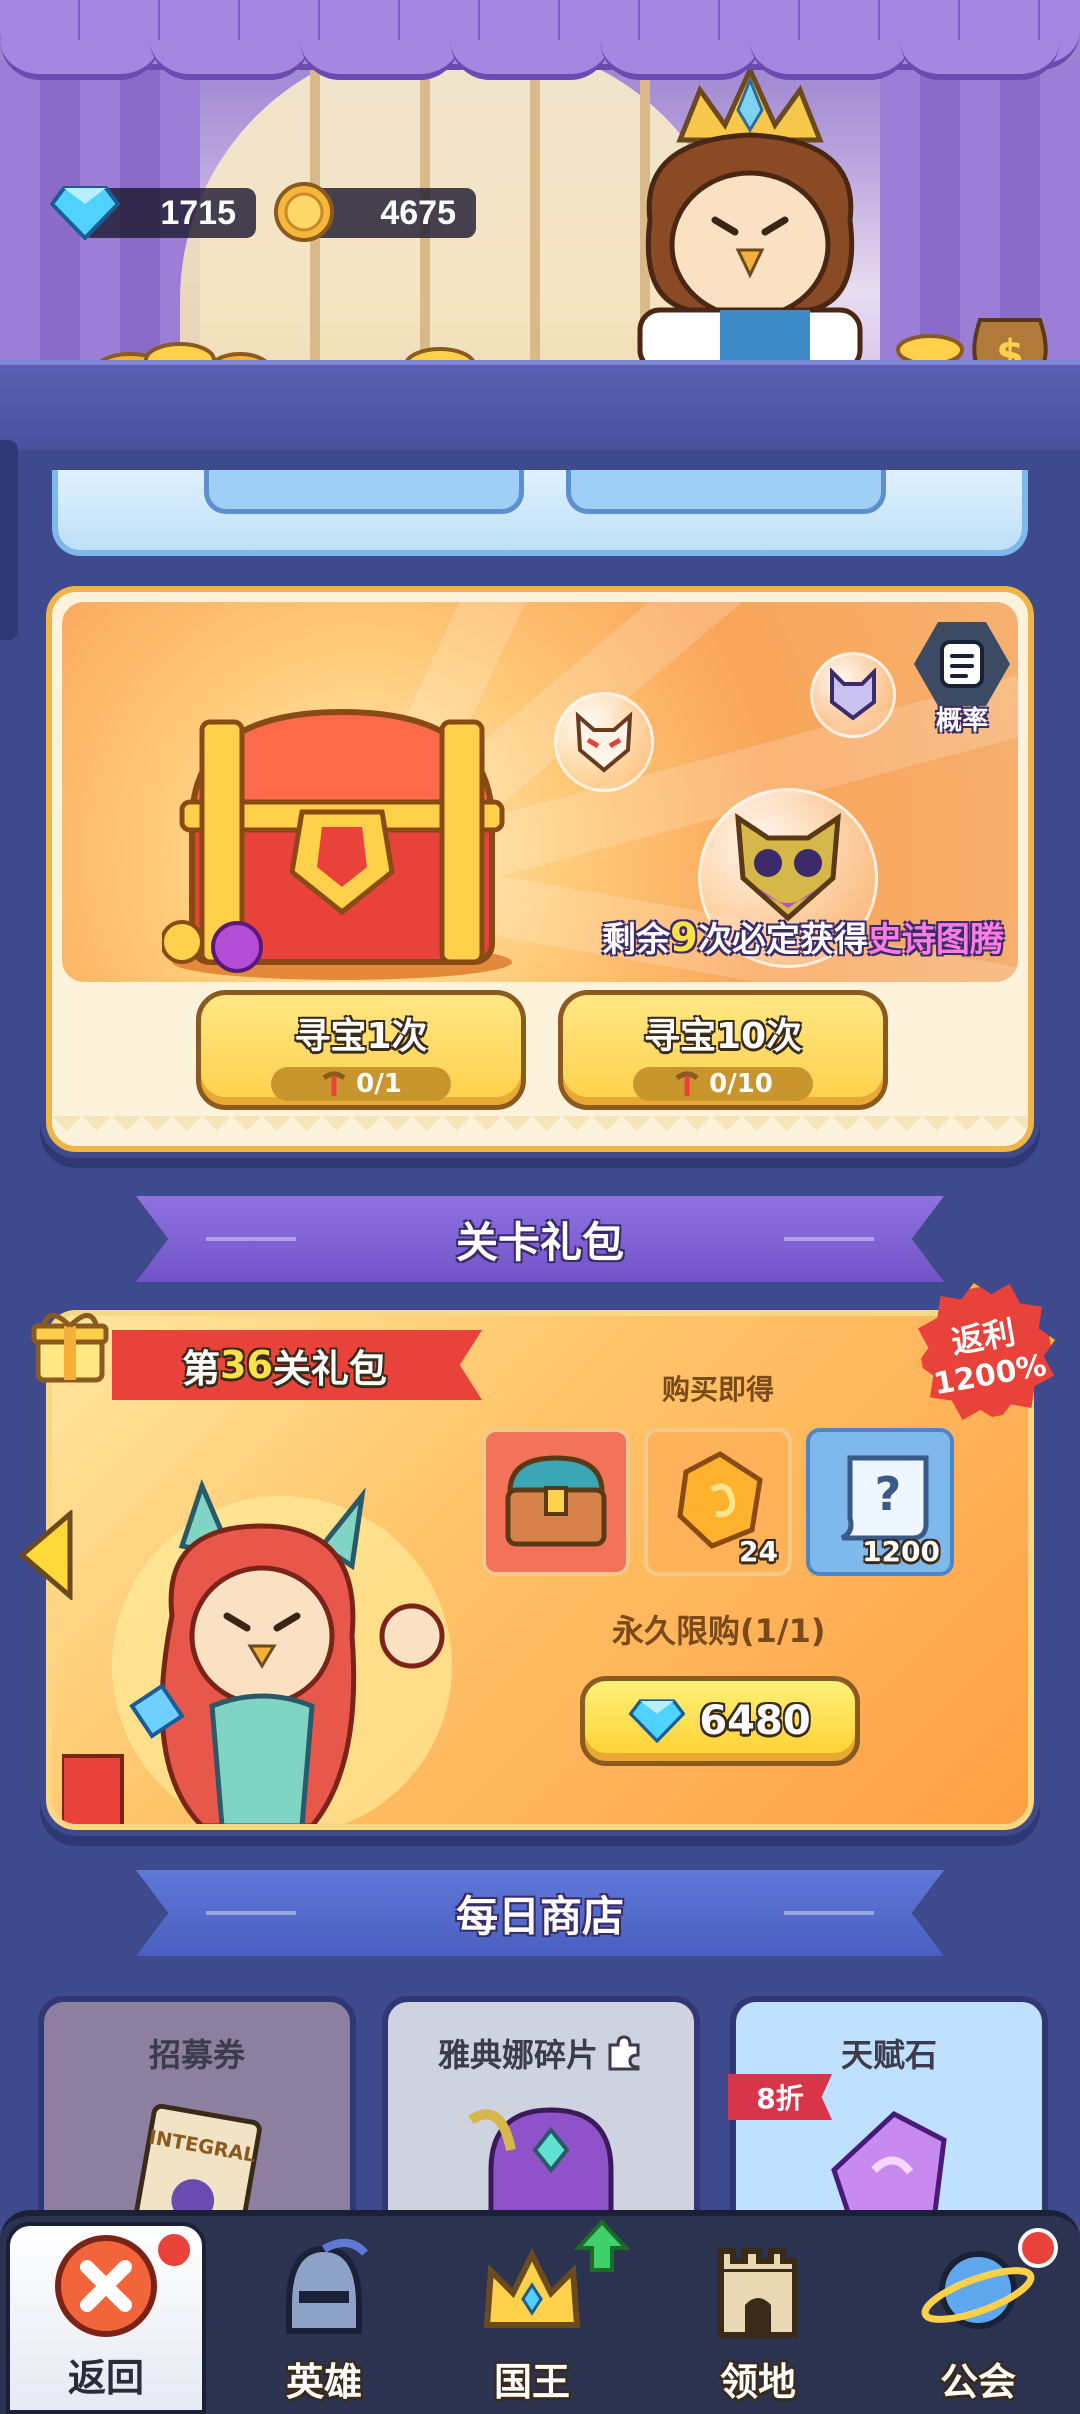 The height and width of the screenshot is (2414, 1080). I want to click on nav-heroes: 英雄, so click(324, 2318).